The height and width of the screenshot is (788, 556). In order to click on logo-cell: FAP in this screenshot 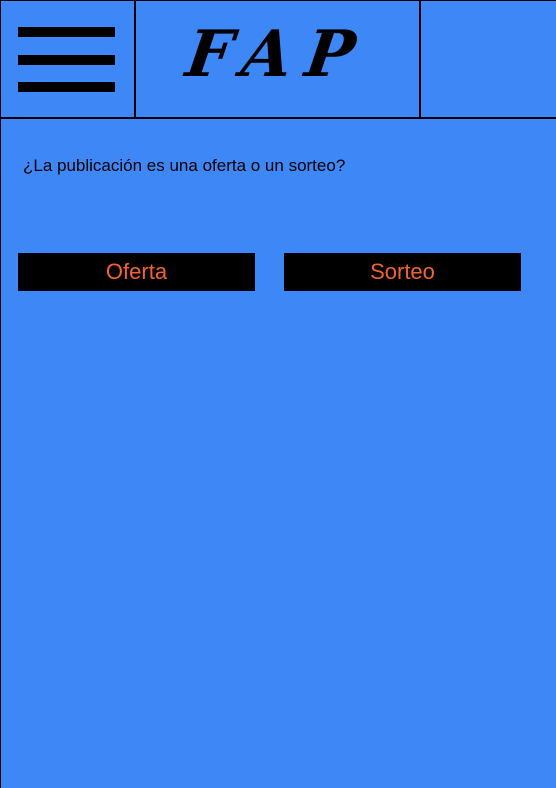, I will do `click(278, 59)`.